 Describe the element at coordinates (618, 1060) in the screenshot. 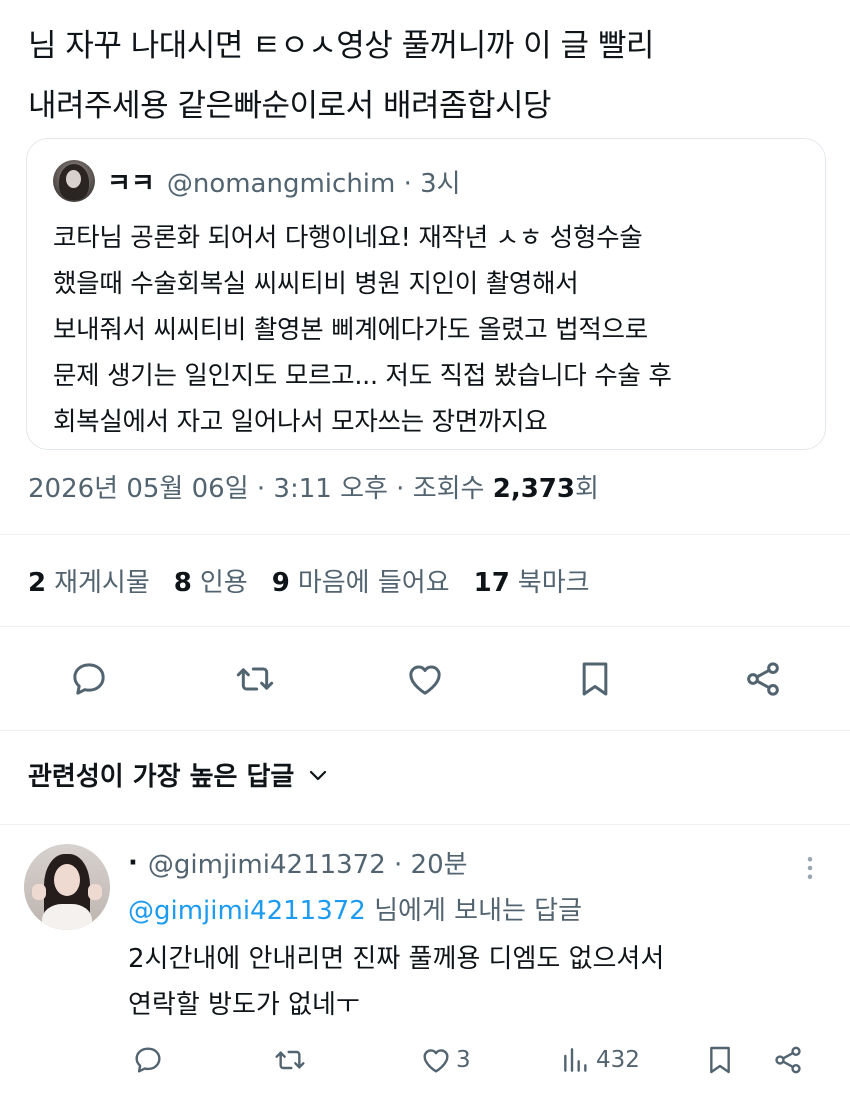

I see `view-count: 432` at that location.